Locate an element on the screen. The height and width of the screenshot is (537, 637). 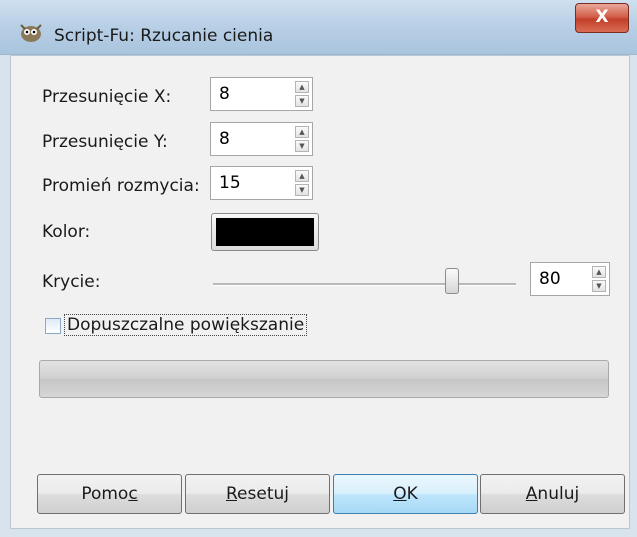
color-button is located at coordinates (265, 232).